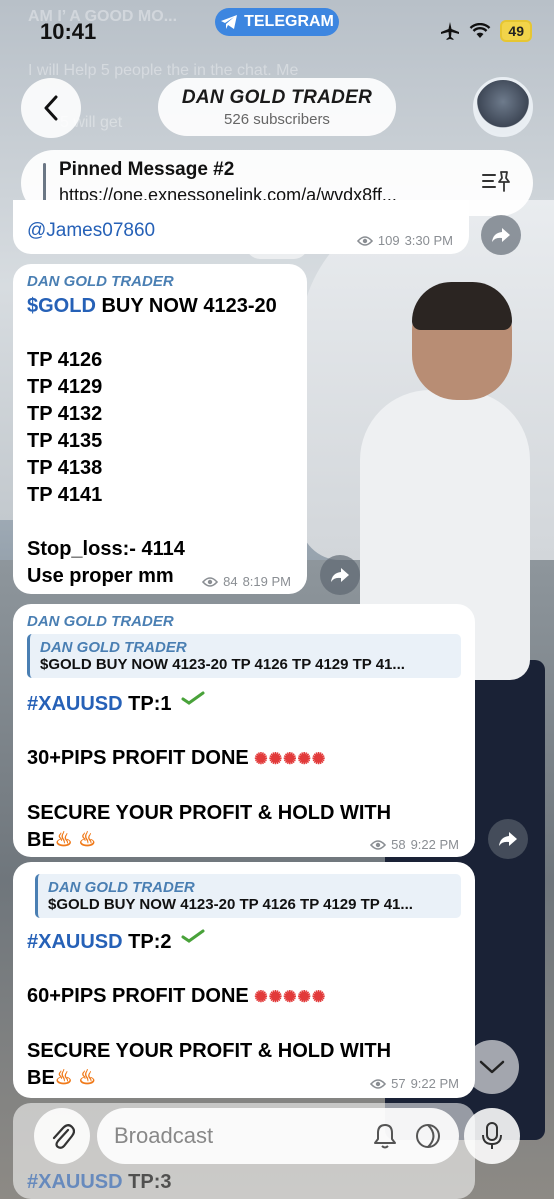 The width and height of the screenshot is (554, 1199). I want to click on view-count: 109, so click(388, 240).